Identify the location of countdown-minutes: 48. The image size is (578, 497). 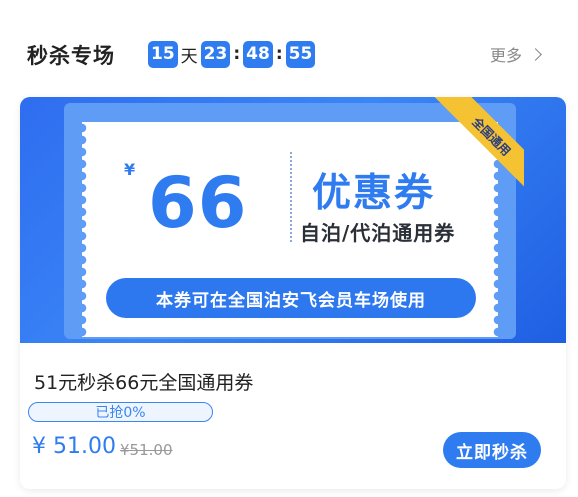
(258, 54).